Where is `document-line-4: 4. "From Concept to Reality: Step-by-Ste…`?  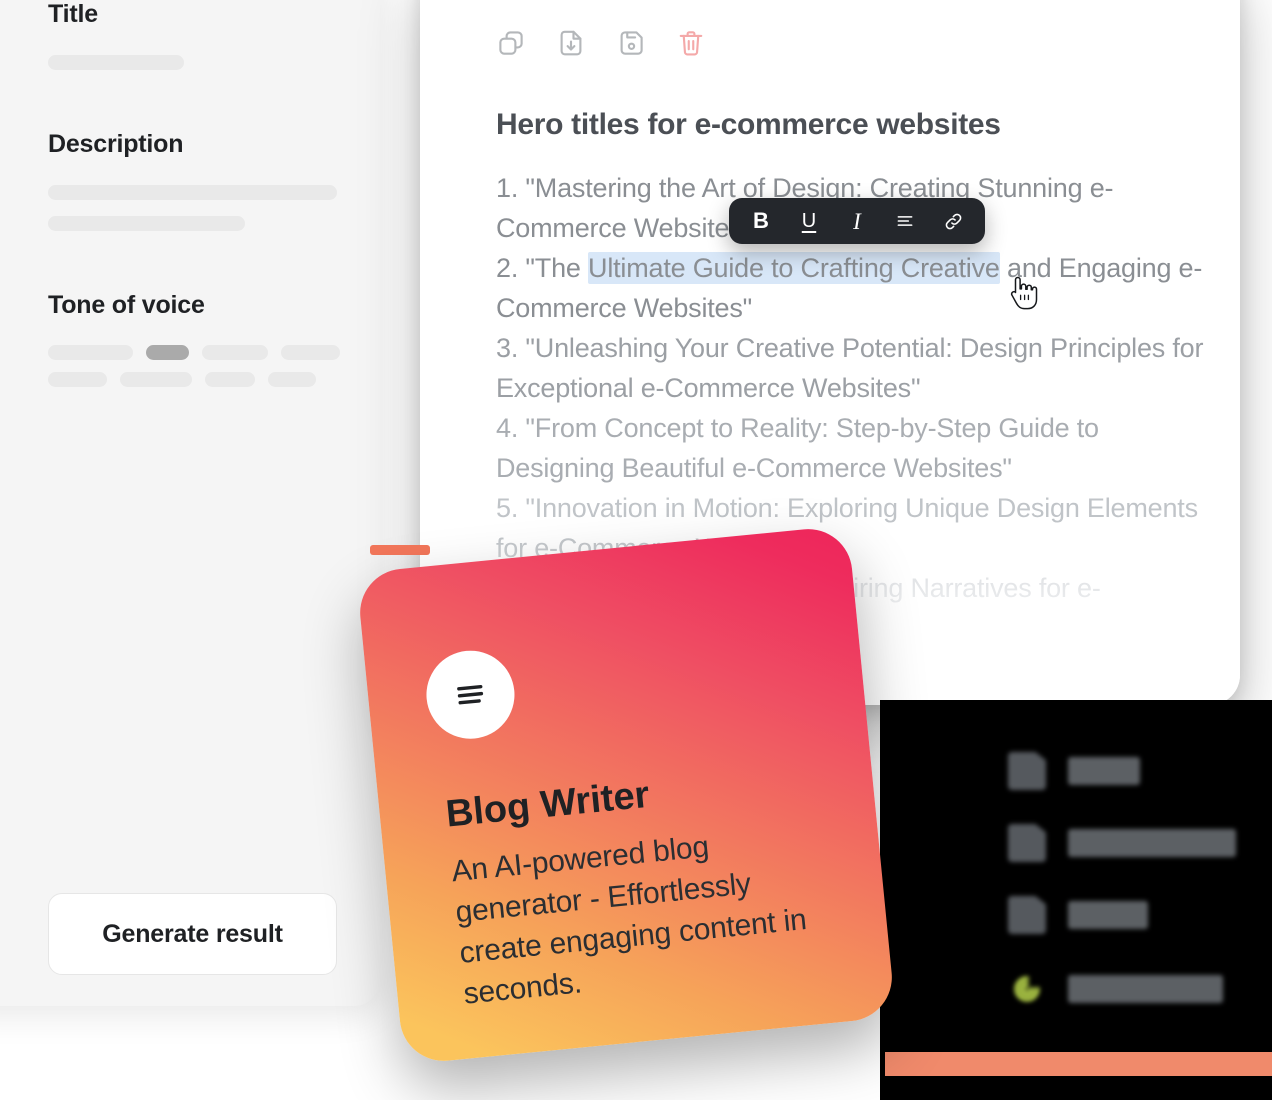 document-line-4: 4. "From Concept to Reality: Step-by-Ste… is located at coordinates (851, 448).